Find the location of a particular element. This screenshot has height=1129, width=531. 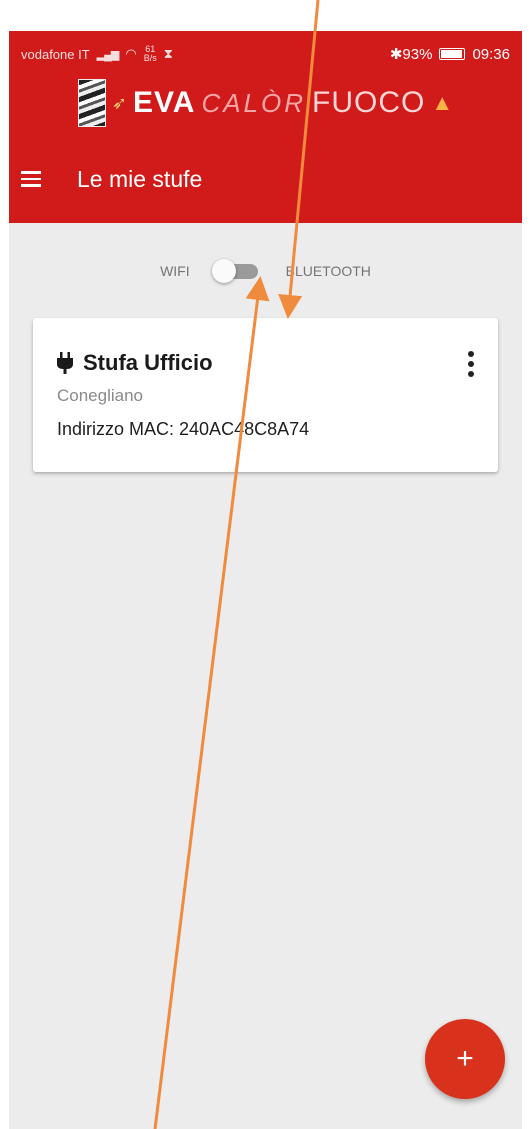

add-icon: + is located at coordinates (465, 1058).